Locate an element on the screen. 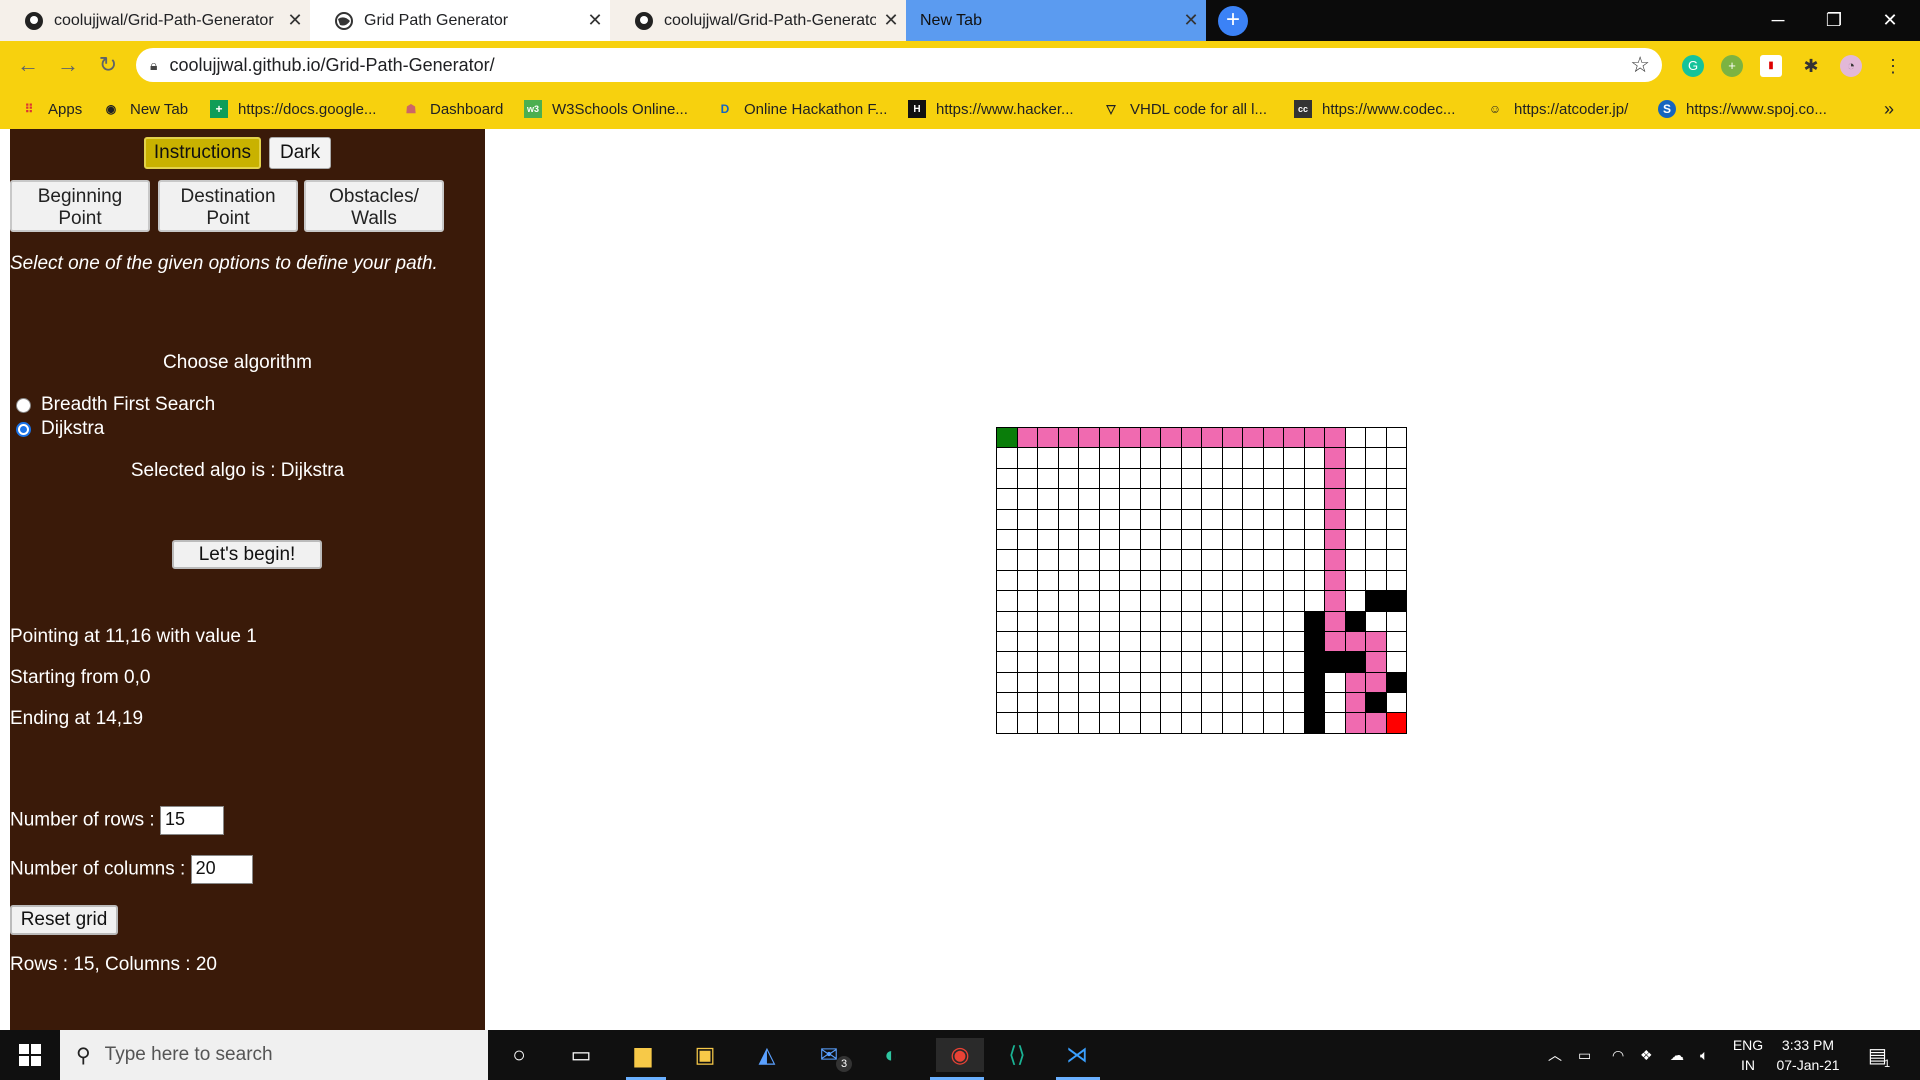 Image resolution: width=1920 pixels, height=1080 pixels. code-app-icon: ⟨⟩ is located at coordinates (1017, 1055).